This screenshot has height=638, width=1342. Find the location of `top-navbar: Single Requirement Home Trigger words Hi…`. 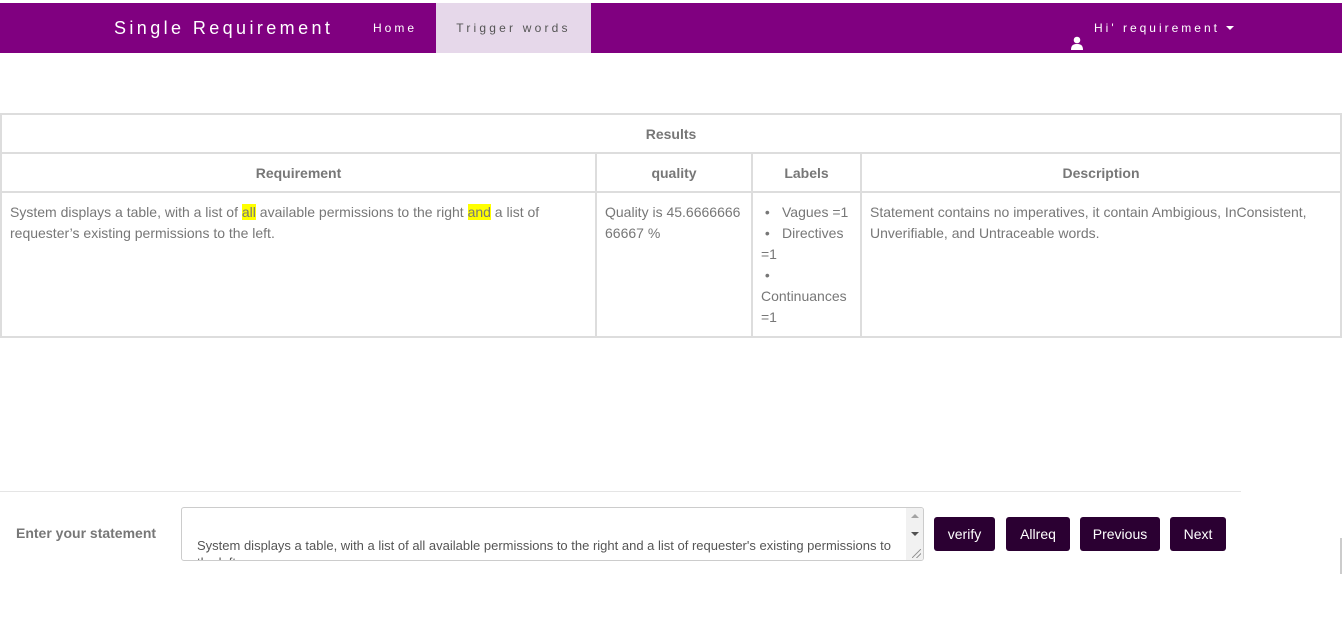

top-navbar: Single Requirement Home Trigger words Hi… is located at coordinates (671, 28).